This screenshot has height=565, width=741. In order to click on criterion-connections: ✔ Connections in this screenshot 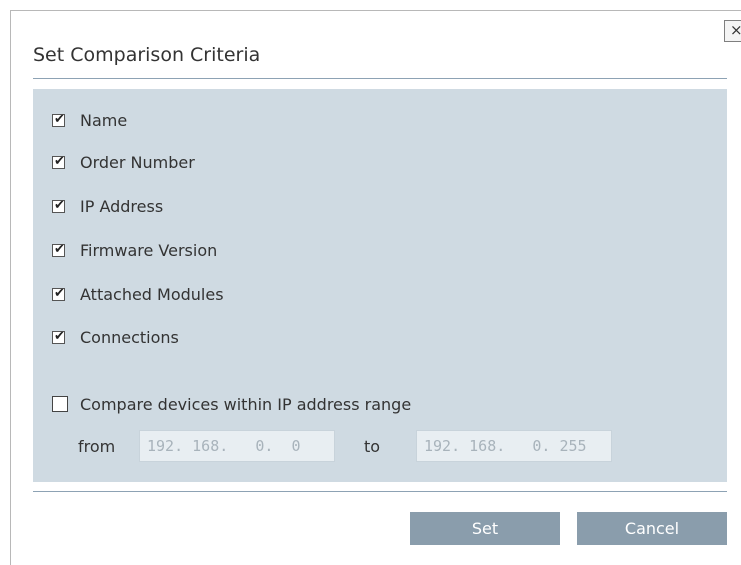, I will do `click(115, 337)`.